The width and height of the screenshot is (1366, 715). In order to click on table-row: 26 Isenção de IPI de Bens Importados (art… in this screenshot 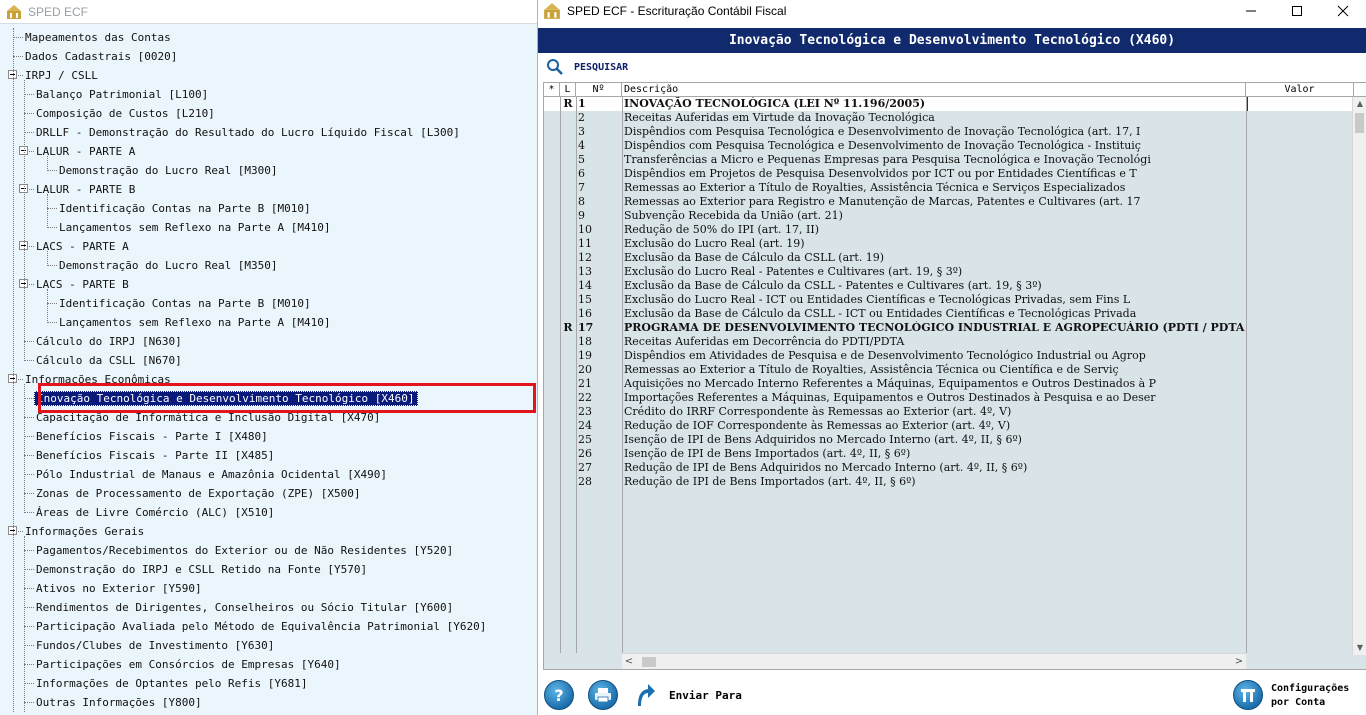, I will do `click(949, 454)`.